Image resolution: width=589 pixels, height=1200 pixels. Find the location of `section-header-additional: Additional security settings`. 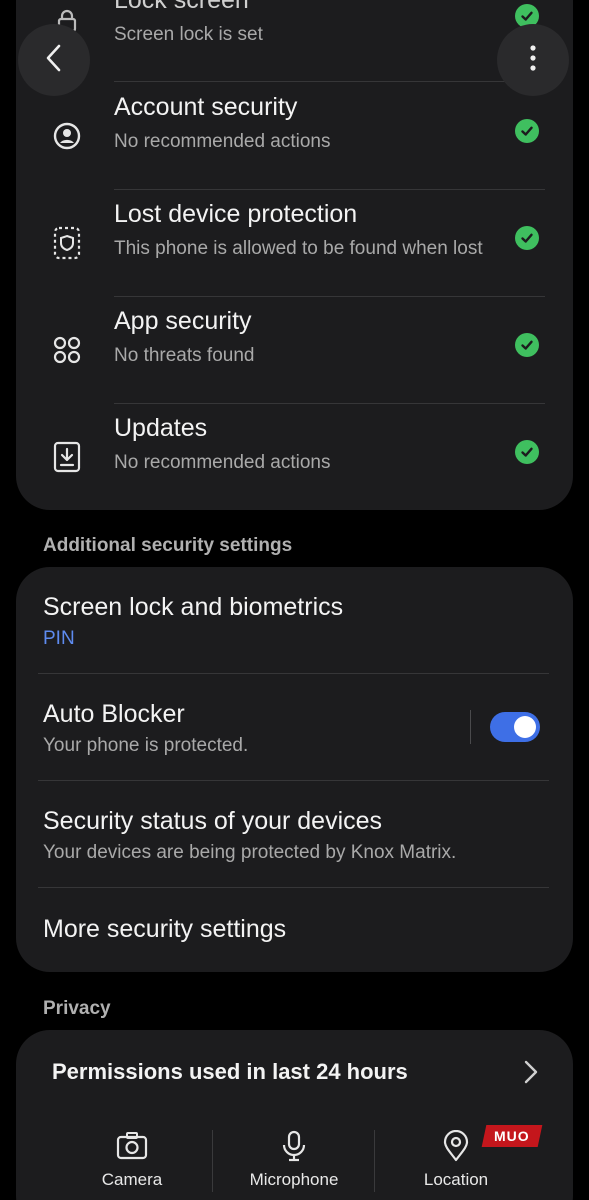

section-header-additional: Additional security settings is located at coordinates (168, 545).